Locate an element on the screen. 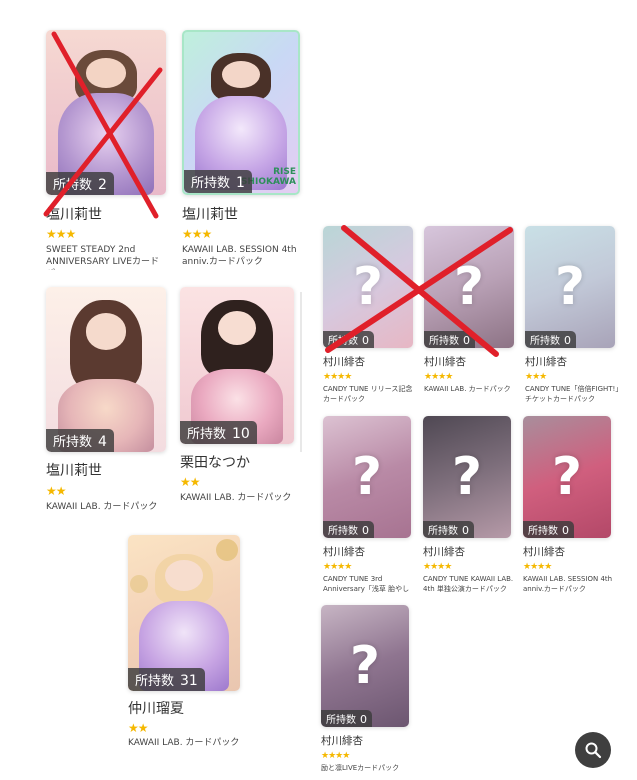 This screenshot has width=637, height=780. card-item: 所持数 10 栗田なつか ★★ KAWAII LAB. カードパック is located at coordinates (241, 402).